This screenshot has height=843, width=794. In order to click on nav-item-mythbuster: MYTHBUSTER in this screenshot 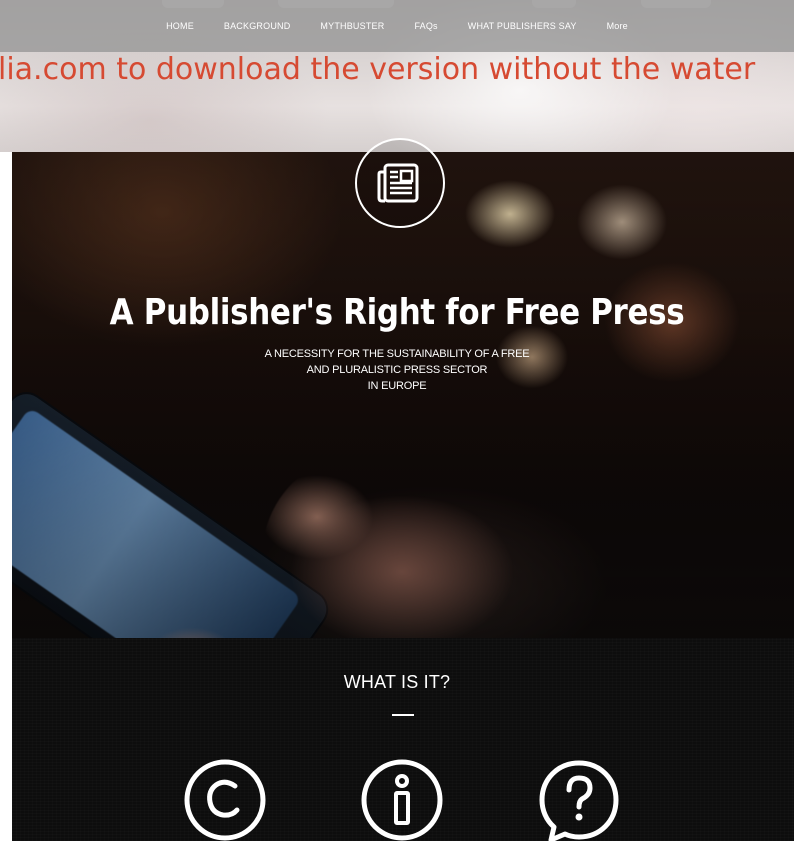, I will do `click(352, 26)`.